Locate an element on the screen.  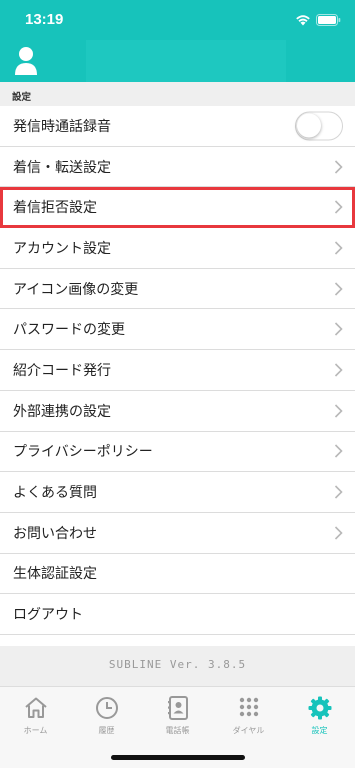
dialpad-icon is located at coordinates (248, 707).